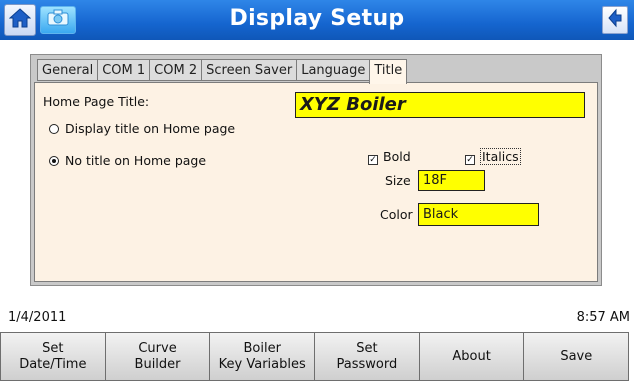 This screenshot has width=634, height=381. I want to click on color-input: Black, so click(478, 214).